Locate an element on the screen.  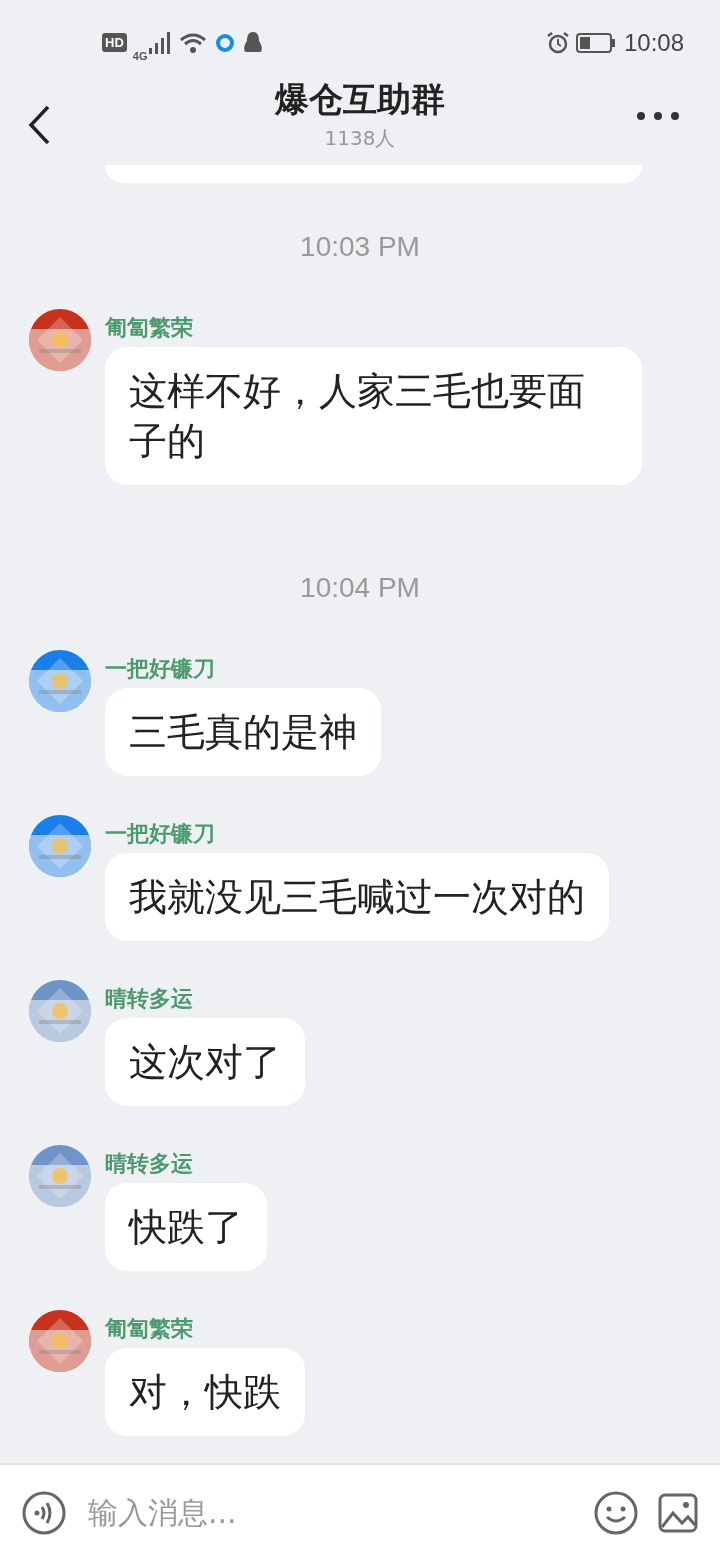
wifi-icon is located at coordinates (193, 42).